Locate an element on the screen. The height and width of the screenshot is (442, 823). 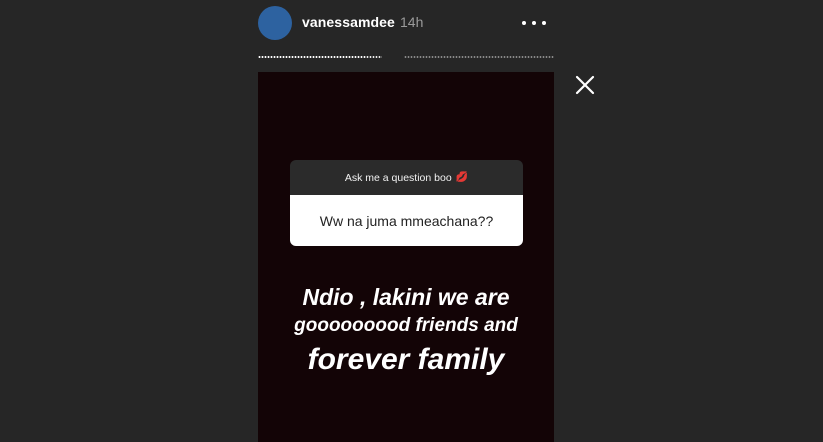
username: vanessamdee is located at coordinates (348, 22).